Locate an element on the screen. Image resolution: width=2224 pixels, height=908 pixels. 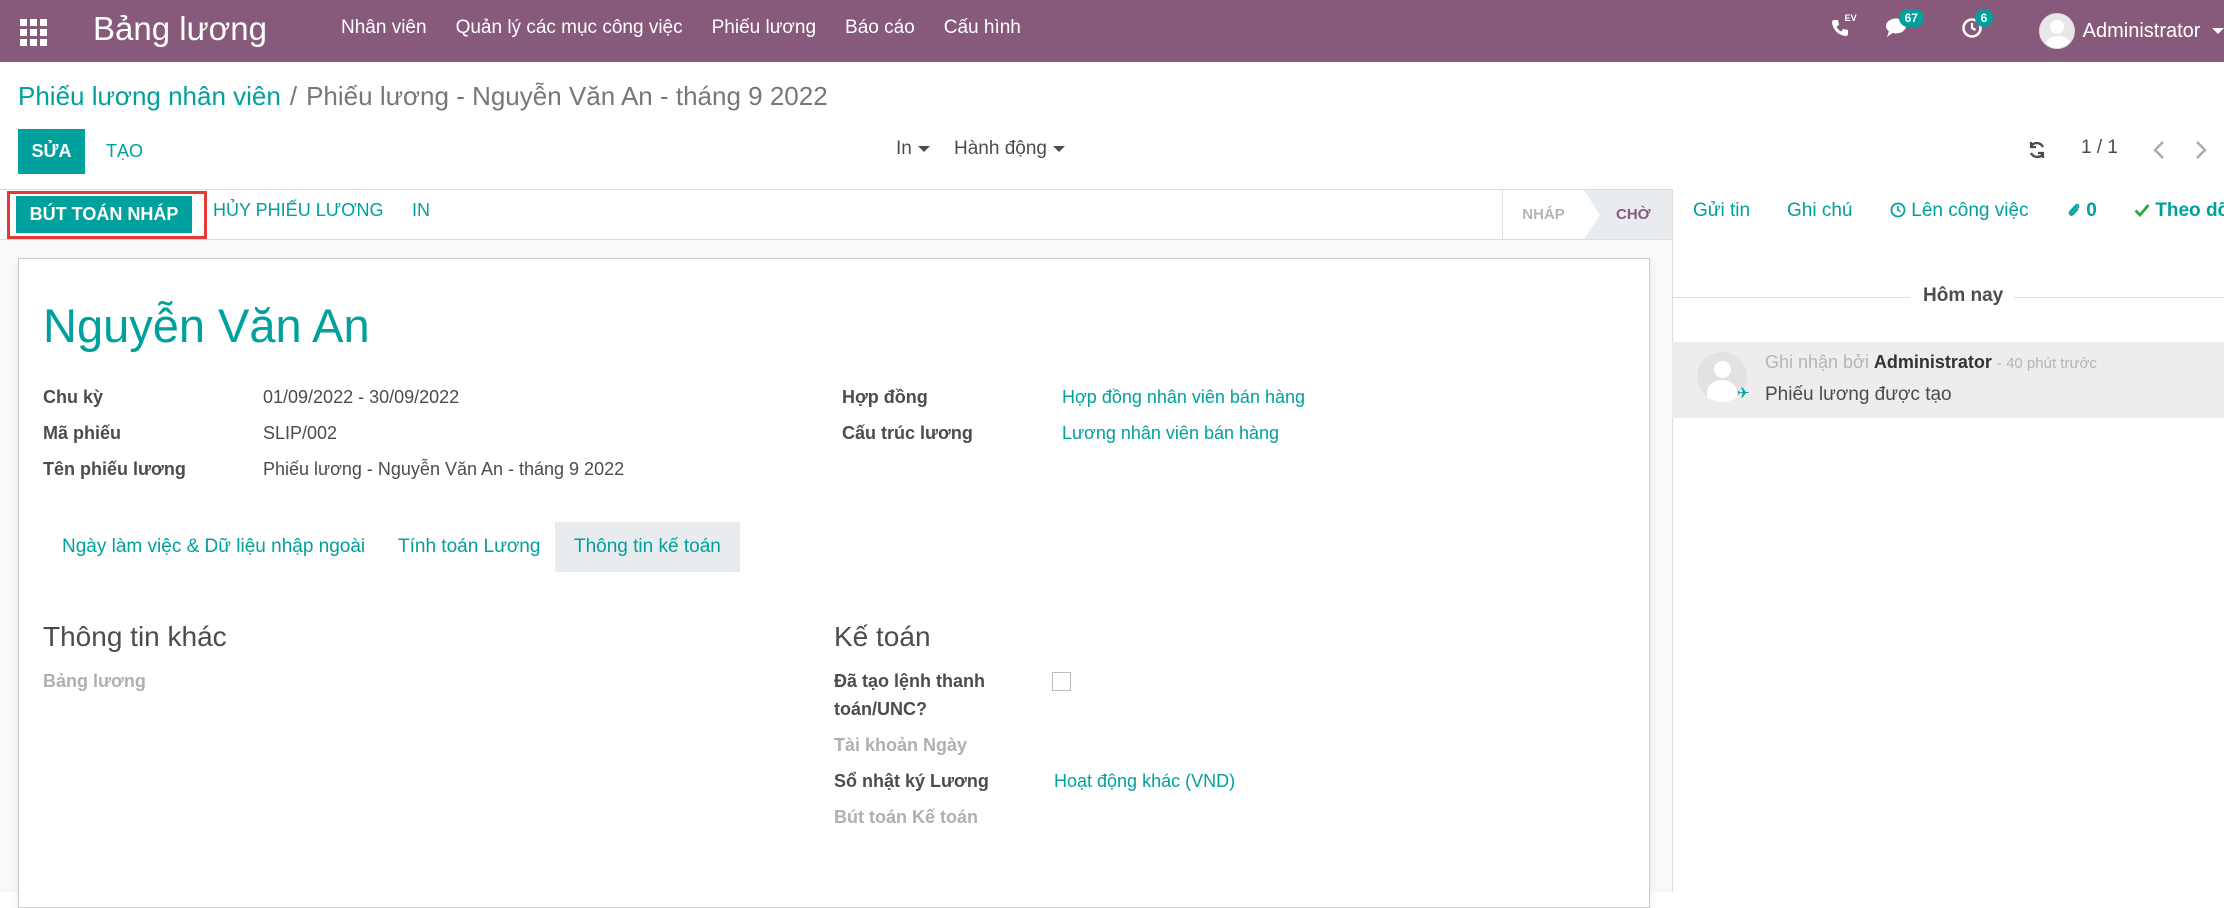
payslip-batch-label: Bảng lương is located at coordinates (94, 681).